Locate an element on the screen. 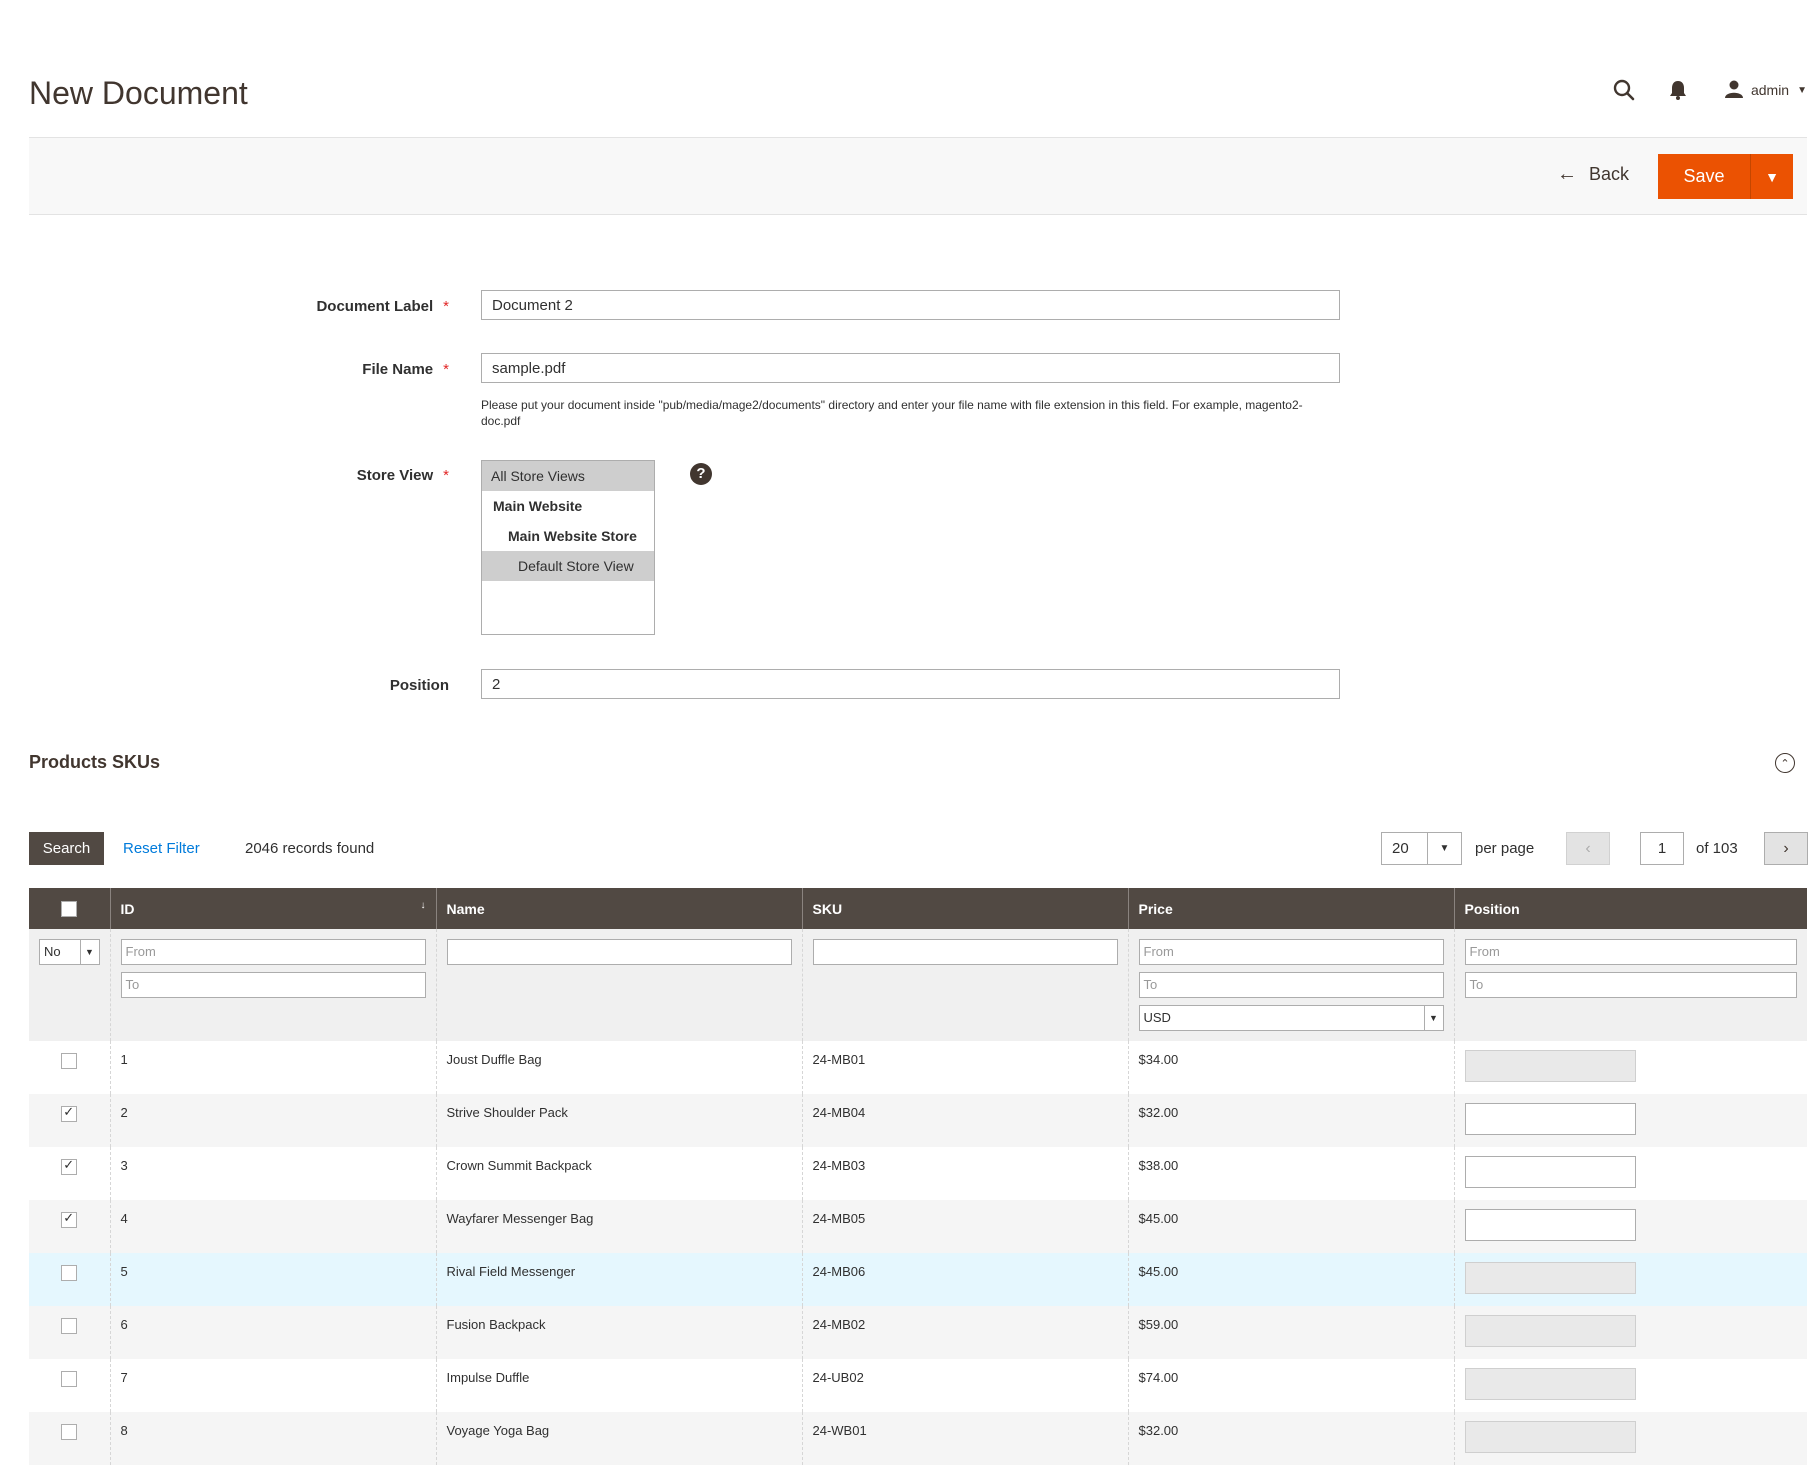 This screenshot has width=1812, height=1467. table-row: 5 Rival Field Messenger 24-MB06 $45.00 is located at coordinates (918, 1279).